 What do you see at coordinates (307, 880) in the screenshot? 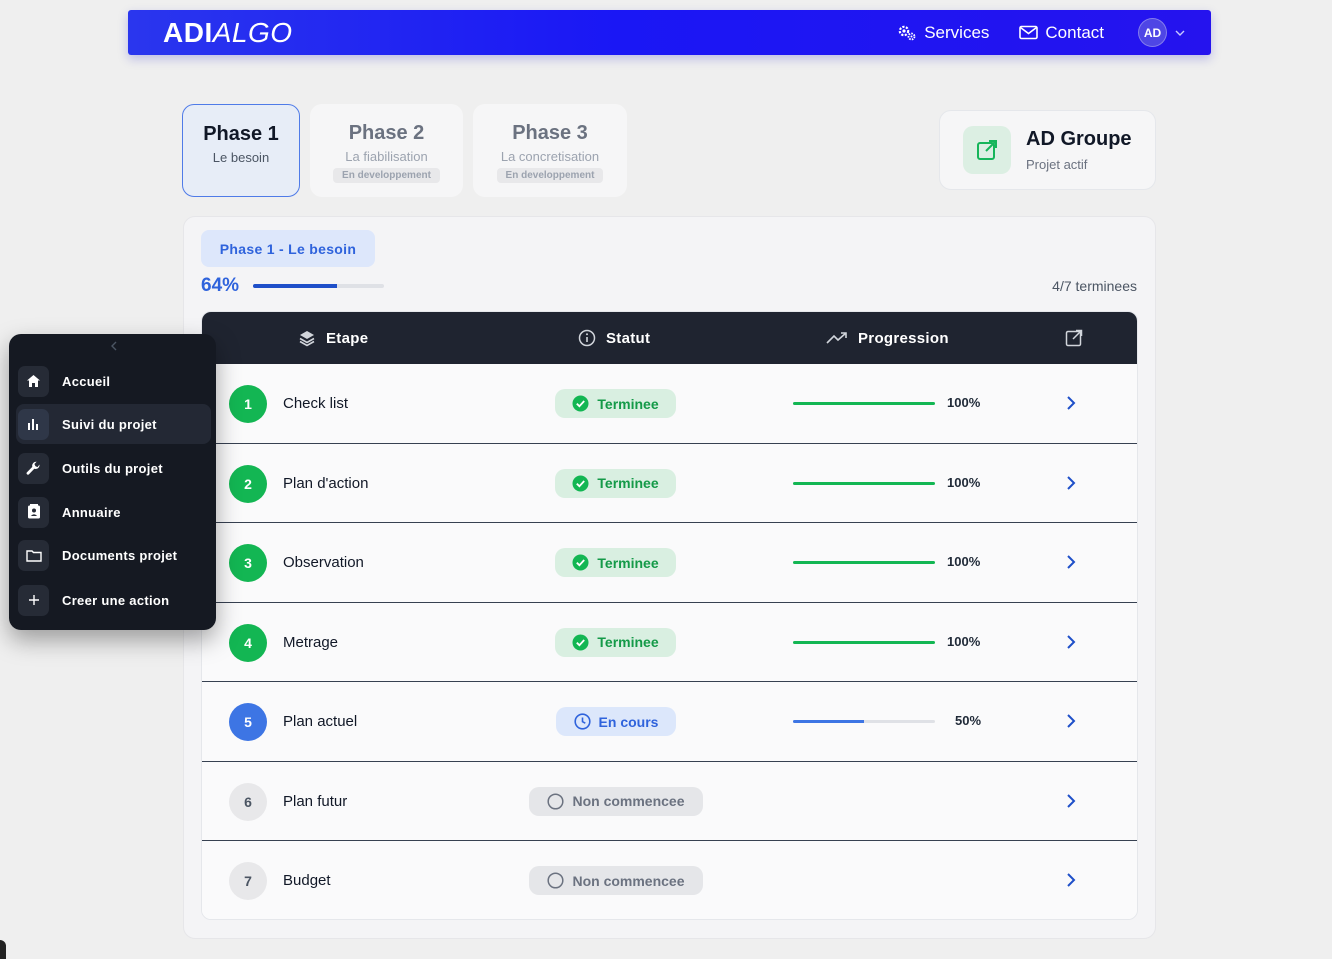
I see `step-name: Budget` at bounding box center [307, 880].